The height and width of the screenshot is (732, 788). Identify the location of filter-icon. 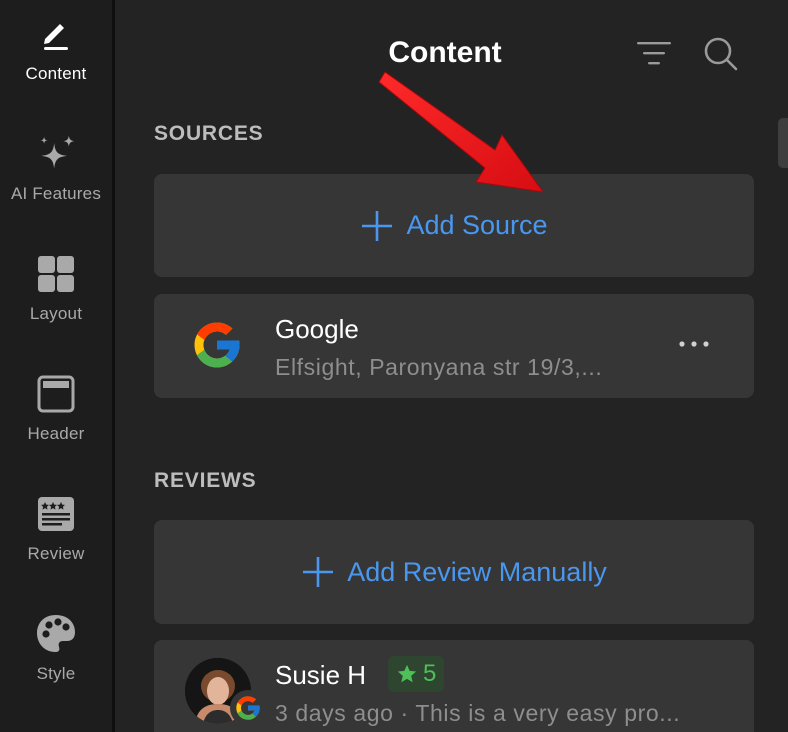
(654, 53).